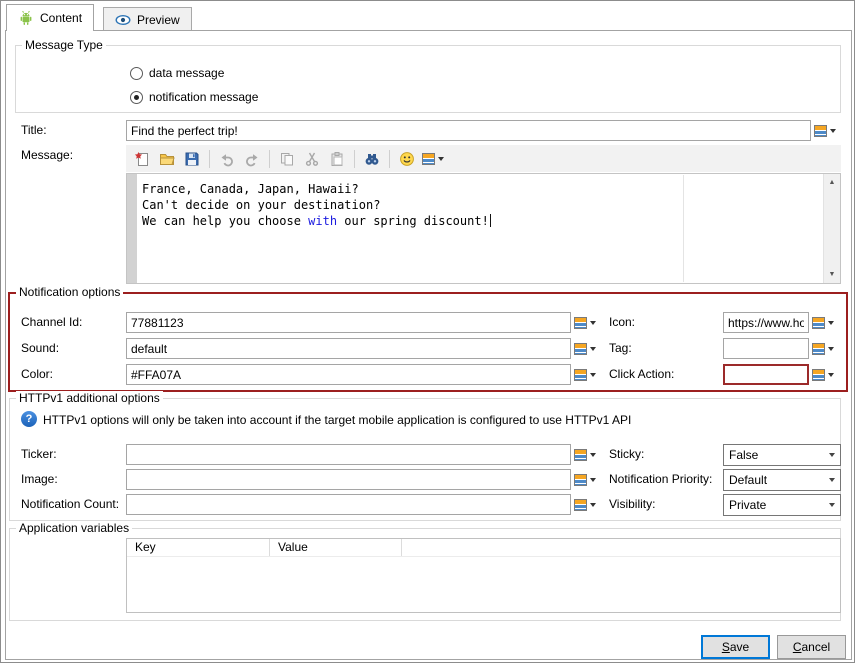 The height and width of the screenshot is (663, 855). I want to click on column-header-empty, so click(621, 547).